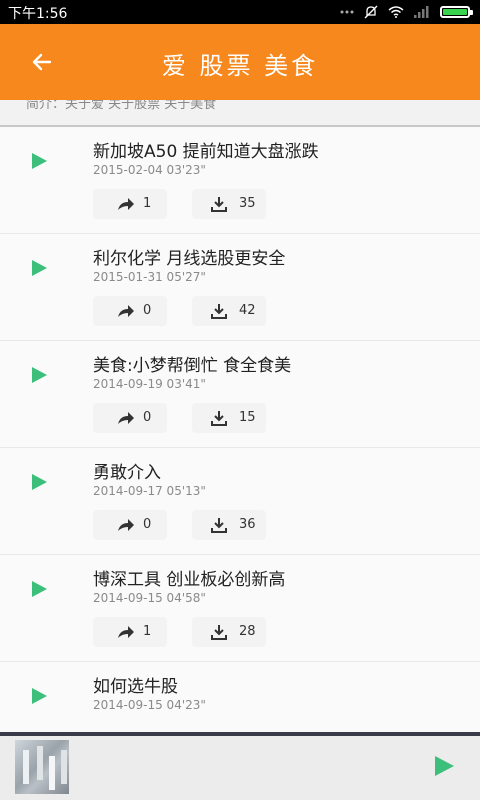  Describe the element at coordinates (189, 580) in the screenshot. I see `item-title: 博深工具 创业板必创新高` at that location.